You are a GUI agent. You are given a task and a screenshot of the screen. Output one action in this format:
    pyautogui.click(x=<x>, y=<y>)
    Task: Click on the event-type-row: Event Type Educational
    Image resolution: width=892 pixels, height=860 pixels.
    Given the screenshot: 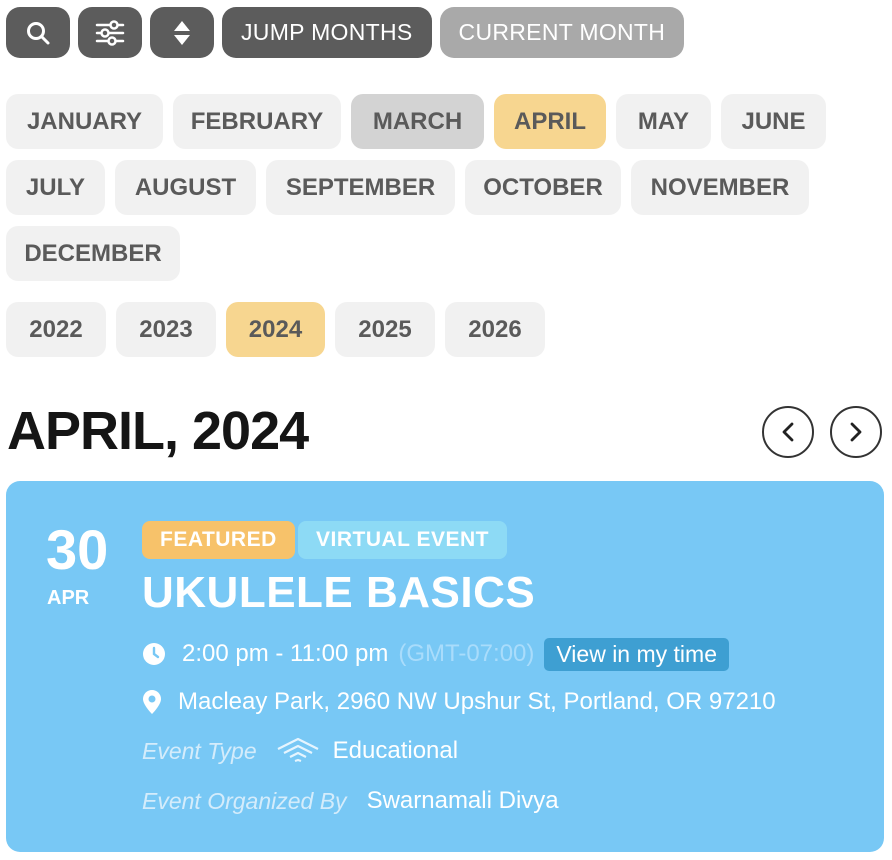 What is the action you would take?
    pyautogui.click(x=300, y=751)
    